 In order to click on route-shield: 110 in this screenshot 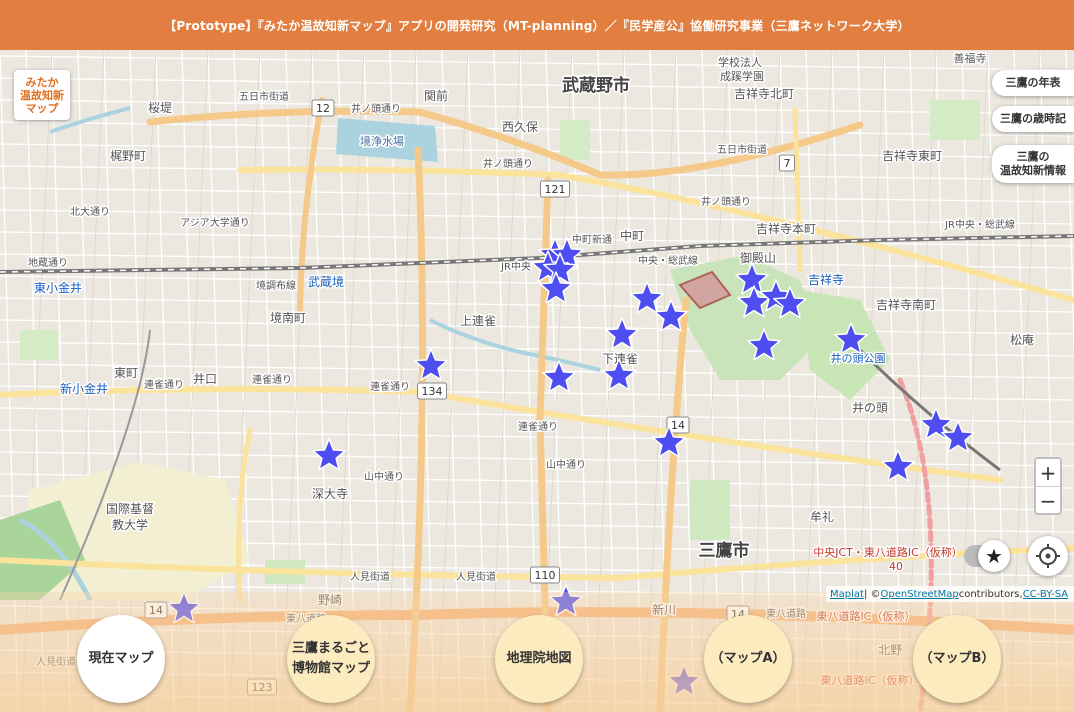, I will do `click(545, 575)`.